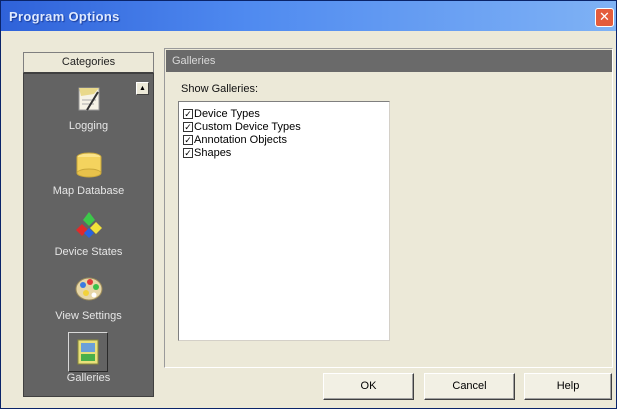 This screenshot has width=617, height=409. I want to click on cancel-button: Cancel, so click(469, 386).